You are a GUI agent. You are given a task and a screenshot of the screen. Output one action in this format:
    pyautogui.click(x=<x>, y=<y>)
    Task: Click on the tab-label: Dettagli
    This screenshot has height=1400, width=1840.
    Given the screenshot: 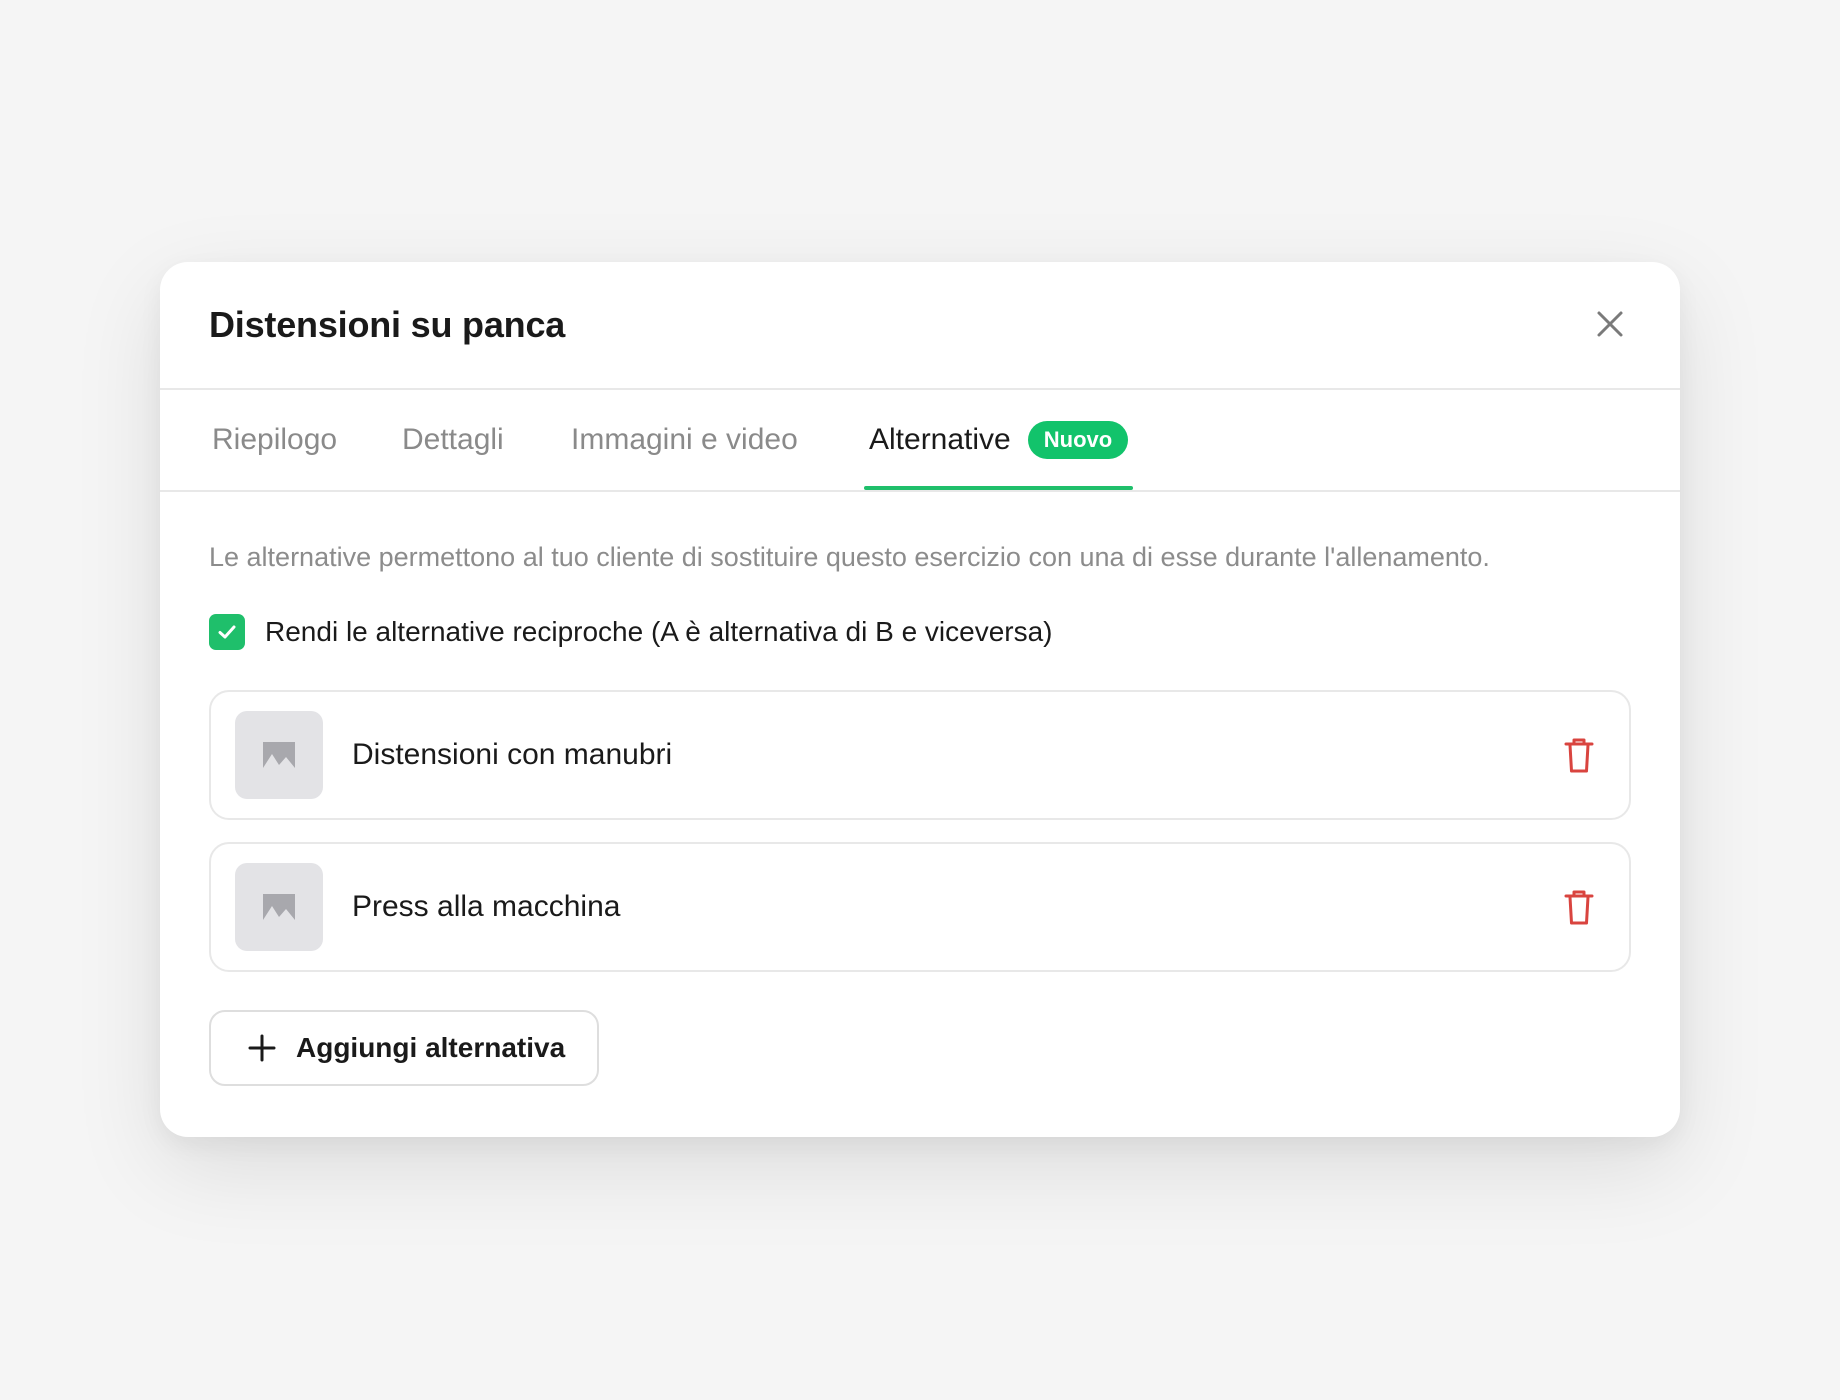 What is the action you would take?
    pyautogui.click(x=453, y=439)
    